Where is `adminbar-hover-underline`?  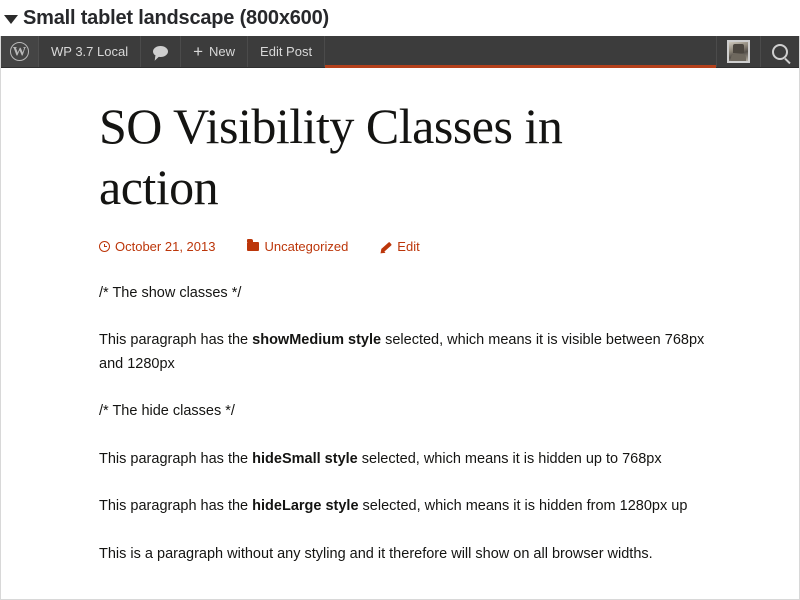 adminbar-hover-underline is located at coordinates (520, 66).